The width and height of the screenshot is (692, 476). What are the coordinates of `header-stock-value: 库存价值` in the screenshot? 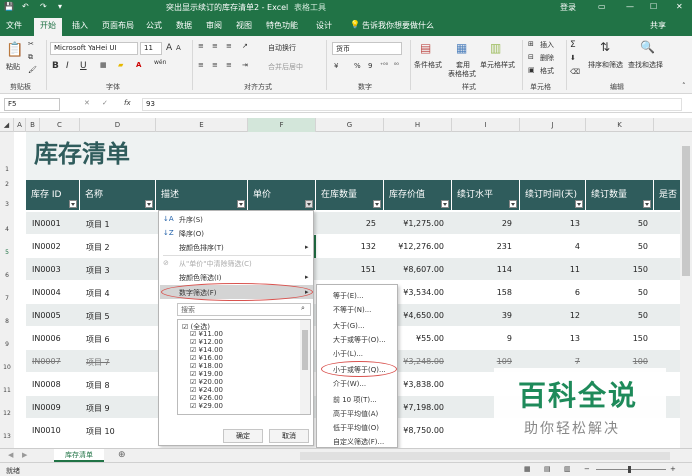 It's located at (418, 195).